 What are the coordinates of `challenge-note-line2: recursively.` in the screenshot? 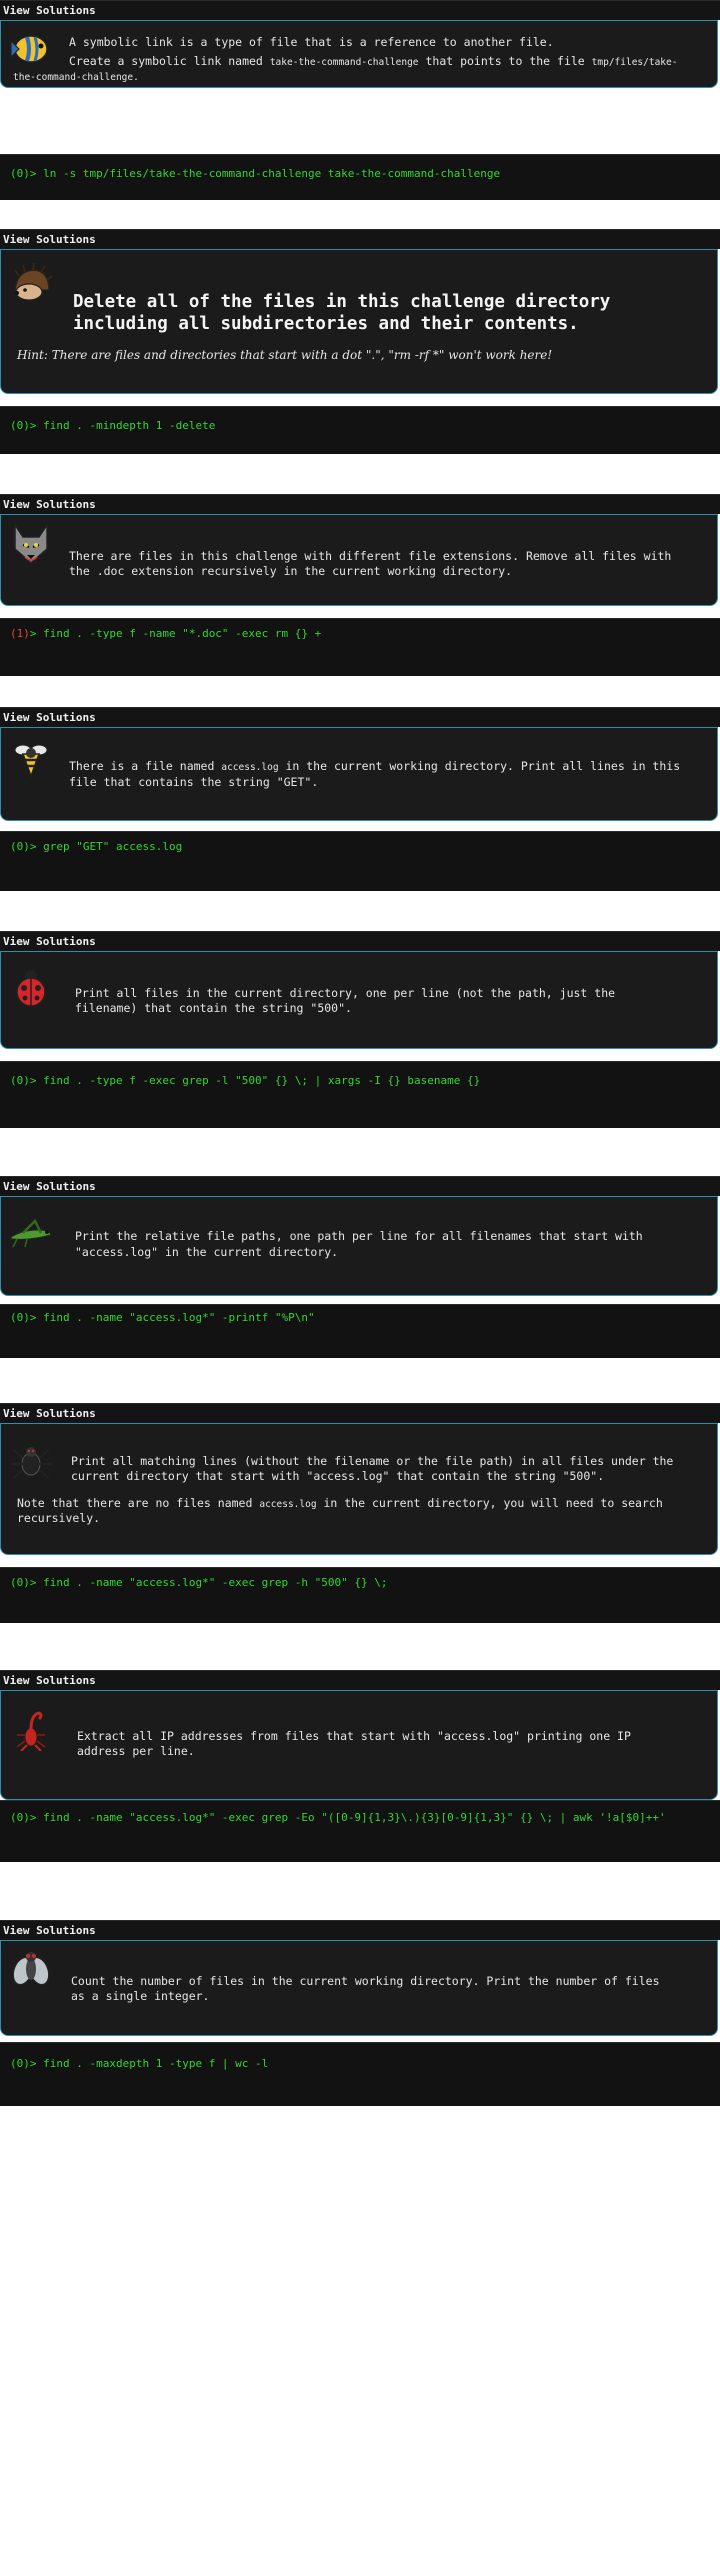 It's located at (59, 1518).